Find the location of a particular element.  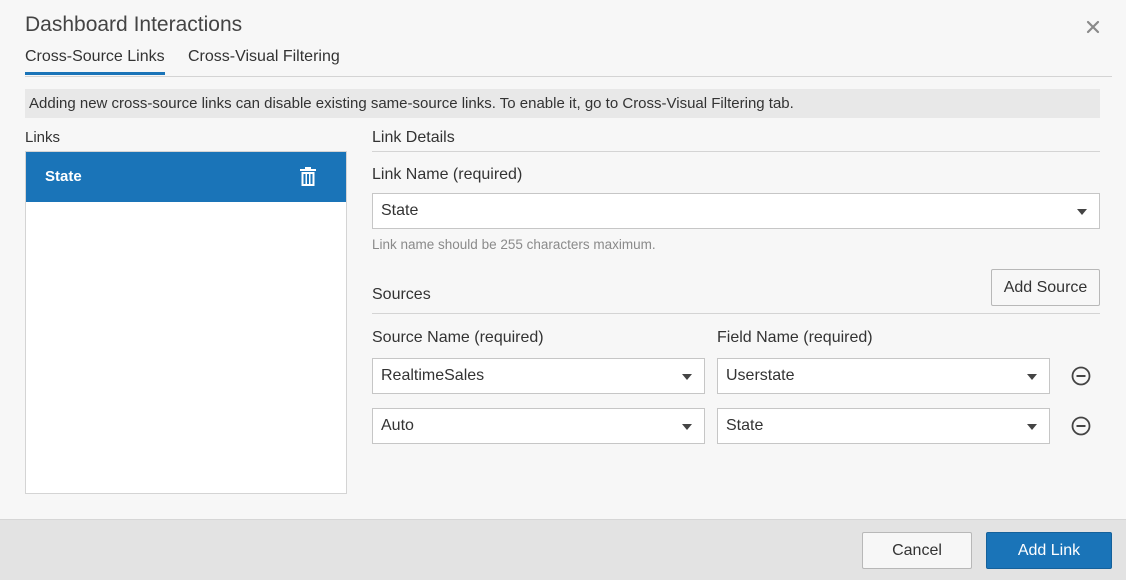

cancel-button: Cancel is located at coordinates (917, 550).